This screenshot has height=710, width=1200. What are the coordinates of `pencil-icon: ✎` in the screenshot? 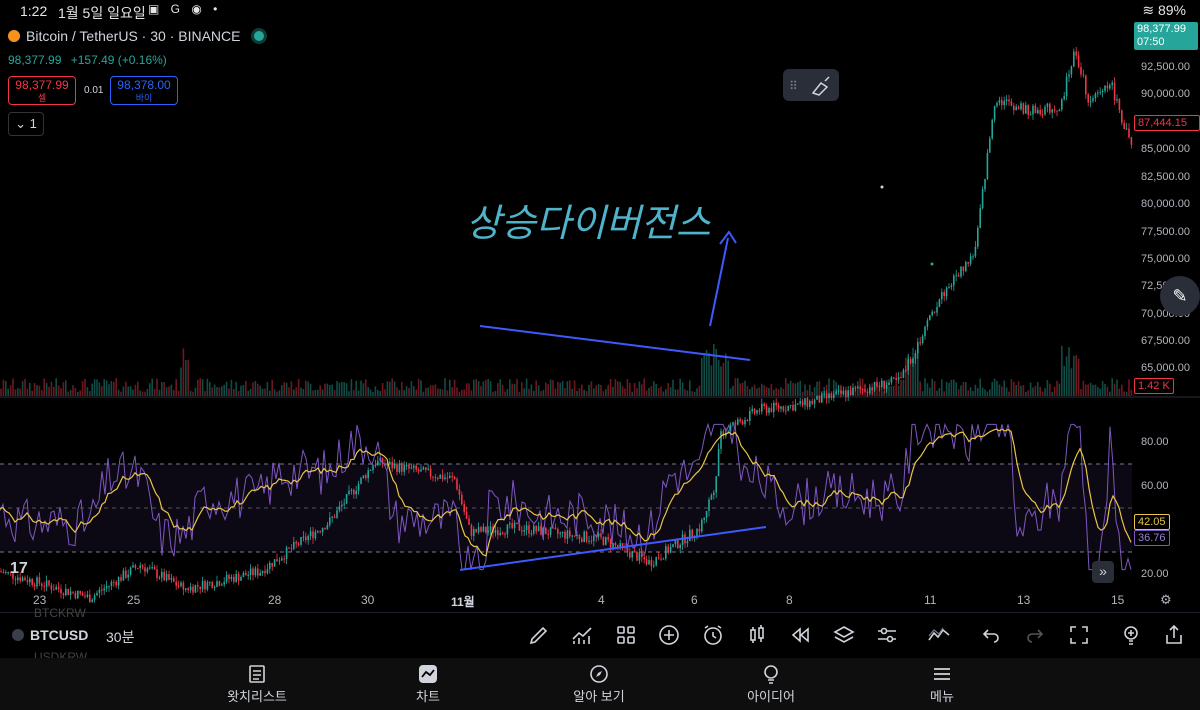 It's located at (1180, 296).